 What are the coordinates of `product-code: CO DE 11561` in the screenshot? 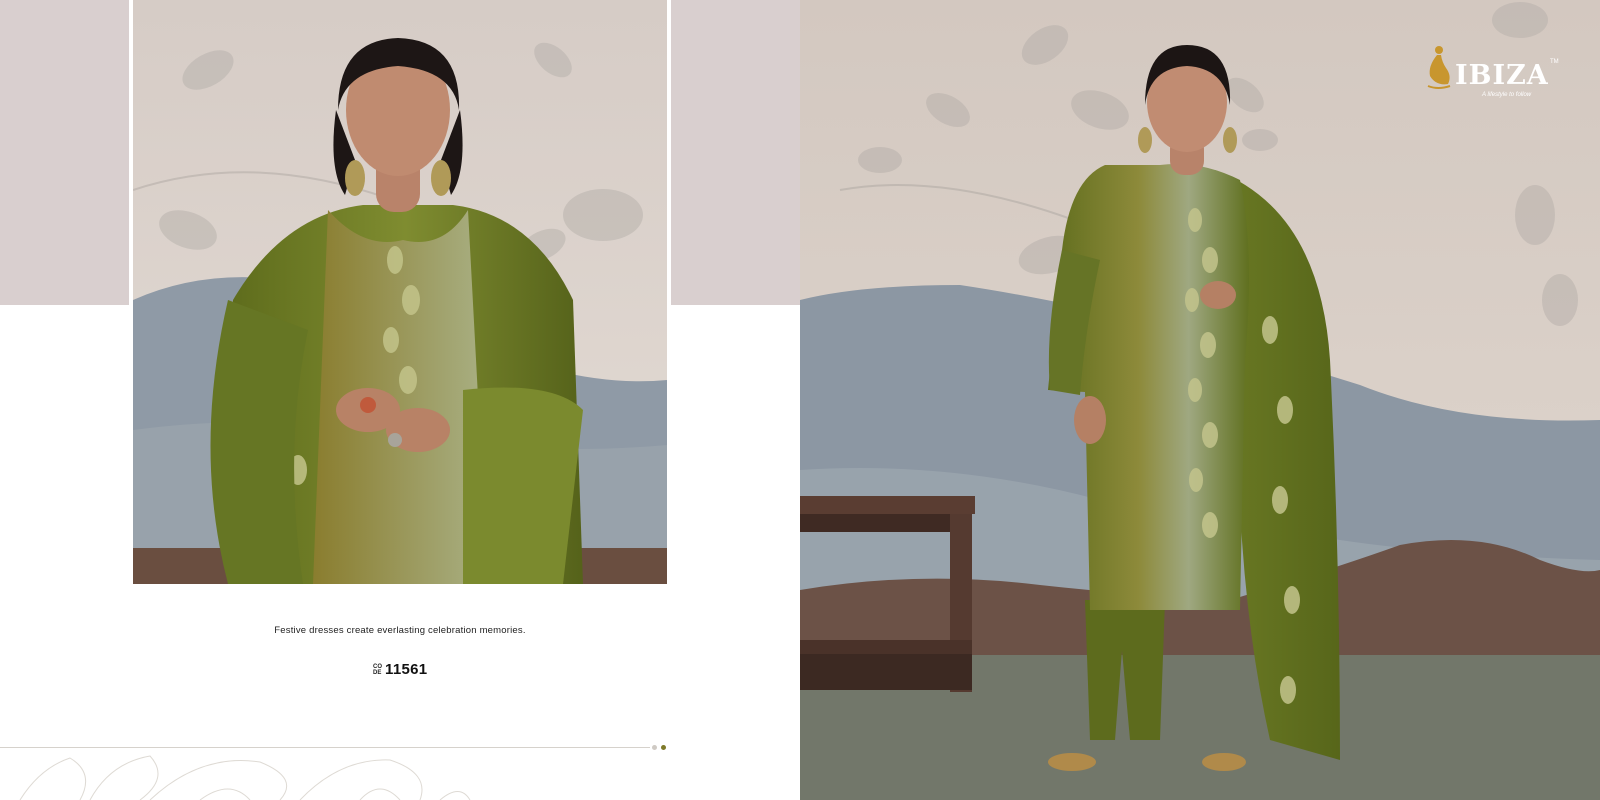 It's located at (400, 669).